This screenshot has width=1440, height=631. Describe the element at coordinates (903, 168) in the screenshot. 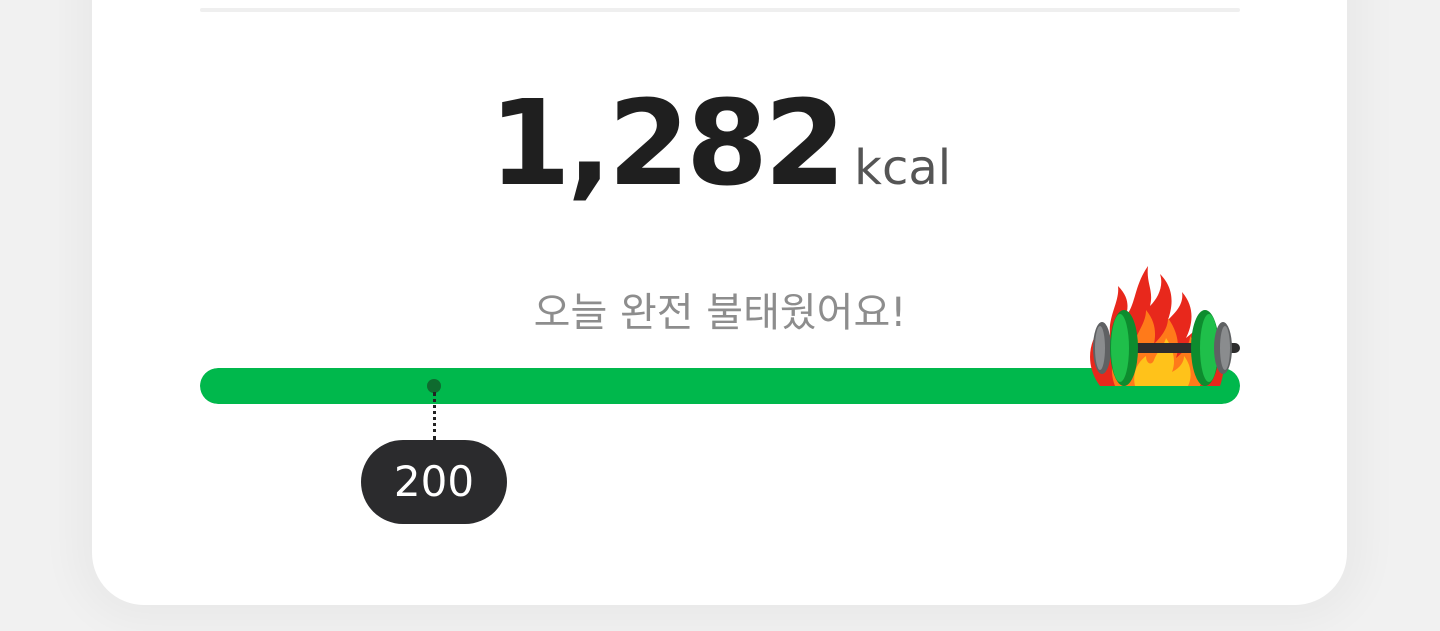

I see `calorie-unit: kcal` at that location.